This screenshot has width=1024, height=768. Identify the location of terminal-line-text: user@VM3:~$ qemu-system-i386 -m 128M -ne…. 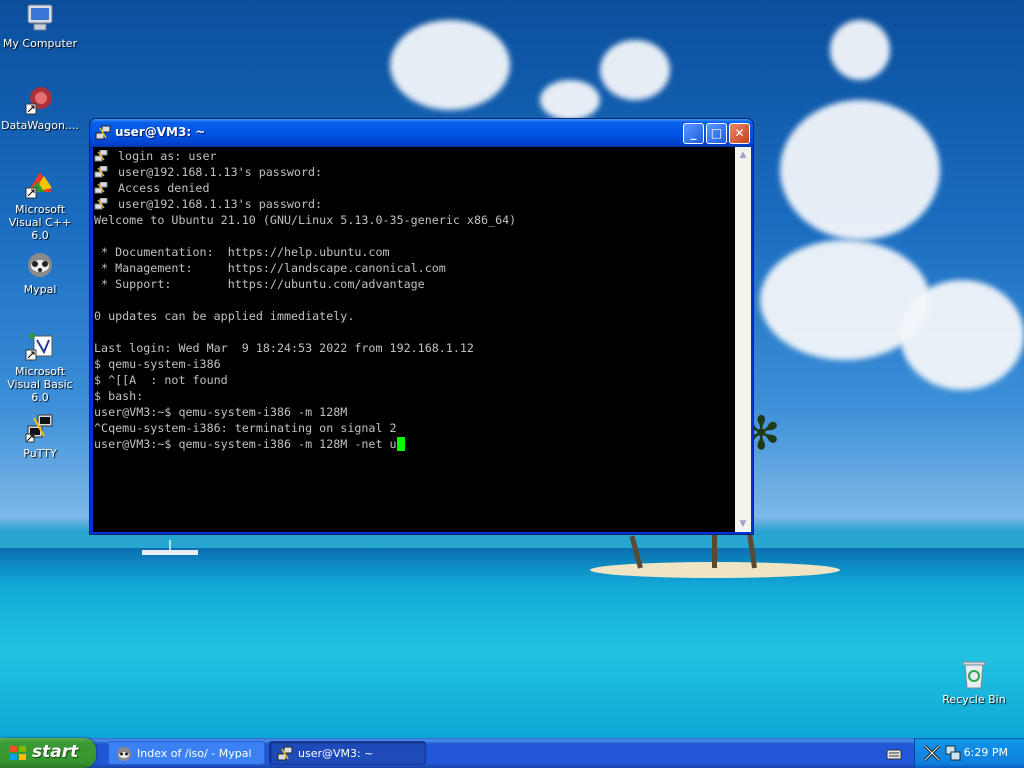
(245, 444).